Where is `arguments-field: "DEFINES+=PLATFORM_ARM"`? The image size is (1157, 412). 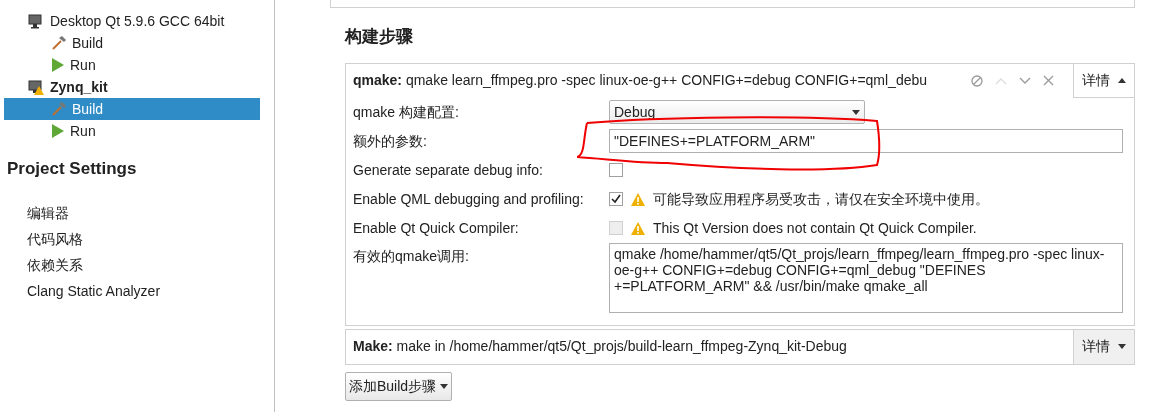
arguments-field: "DEFINES+=PLATFORM_ARM" is located at coordinates (866, 141).